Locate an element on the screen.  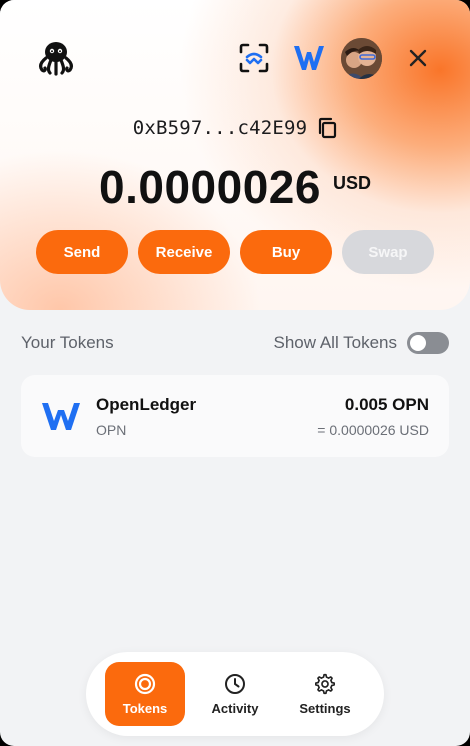
wallet-scan-button is located at coordinates (254, 58).